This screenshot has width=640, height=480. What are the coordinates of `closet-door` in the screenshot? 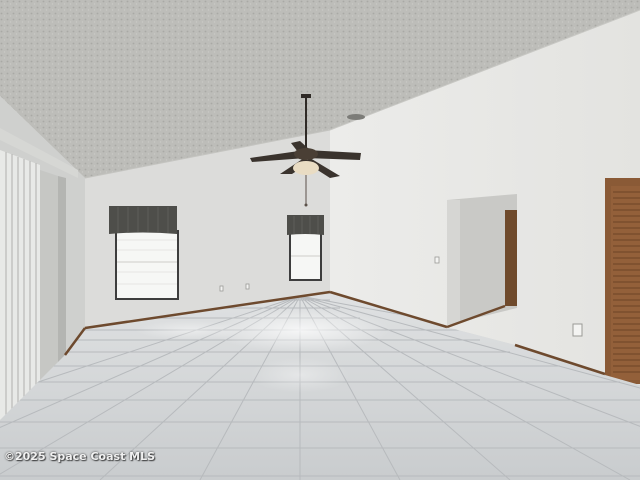 It's located at (622, 281).